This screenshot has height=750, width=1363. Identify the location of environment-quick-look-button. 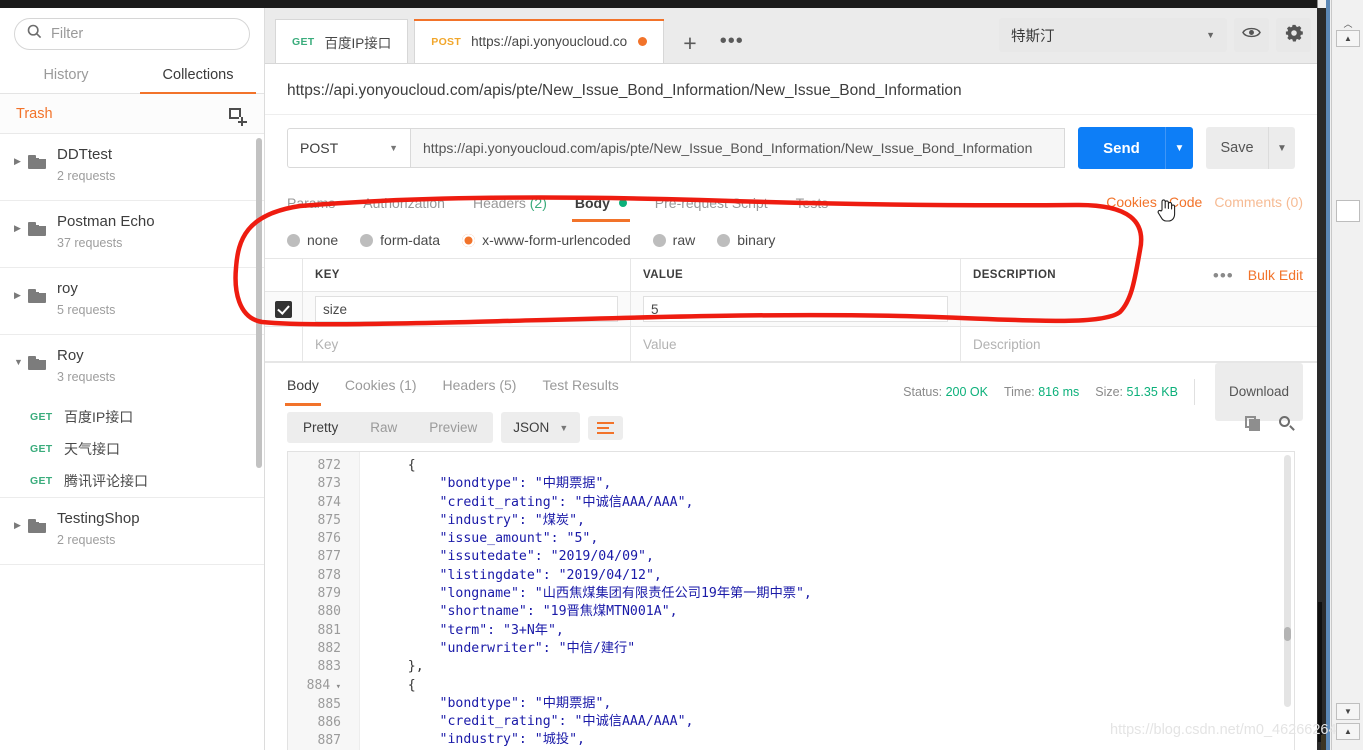
(1251, 35).